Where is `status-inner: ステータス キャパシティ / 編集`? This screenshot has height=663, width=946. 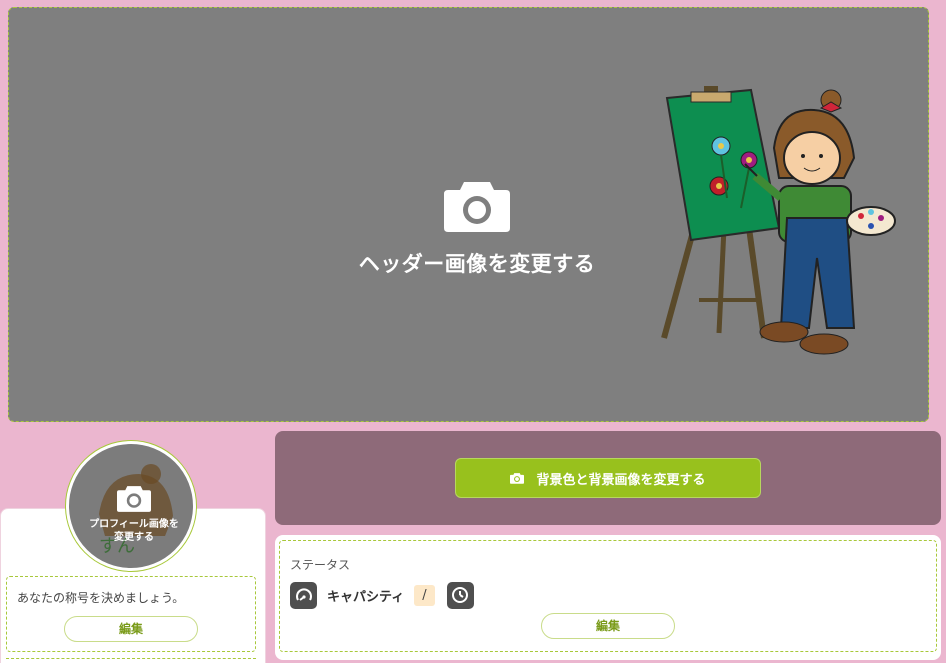
status-inner: ステータス キャパシティ / 編集 is located at coordinates (608, 596).